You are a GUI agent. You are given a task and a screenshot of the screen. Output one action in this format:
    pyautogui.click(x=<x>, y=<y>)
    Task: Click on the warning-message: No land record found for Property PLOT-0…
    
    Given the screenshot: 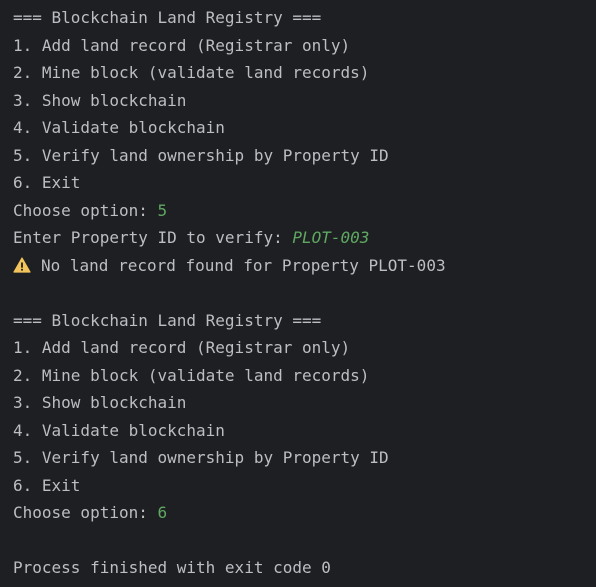 What is the action you would take?
    pyautogui.click(x=243, y=265)
    